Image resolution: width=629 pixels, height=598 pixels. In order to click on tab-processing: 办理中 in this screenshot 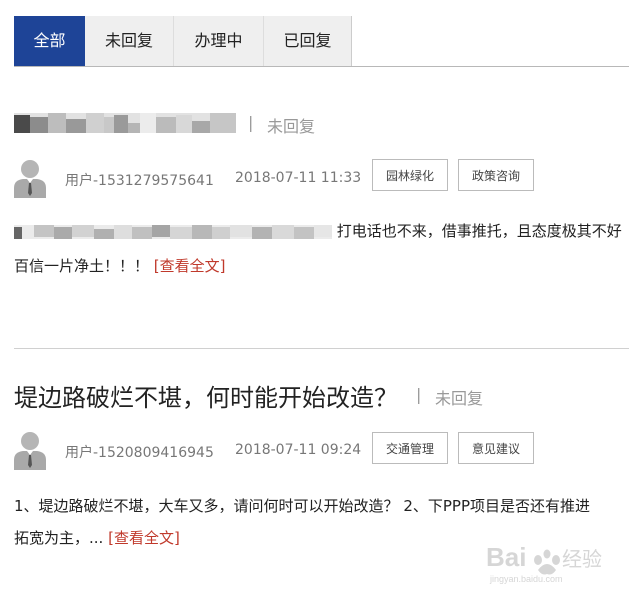, I will do `click(219, 41)`.